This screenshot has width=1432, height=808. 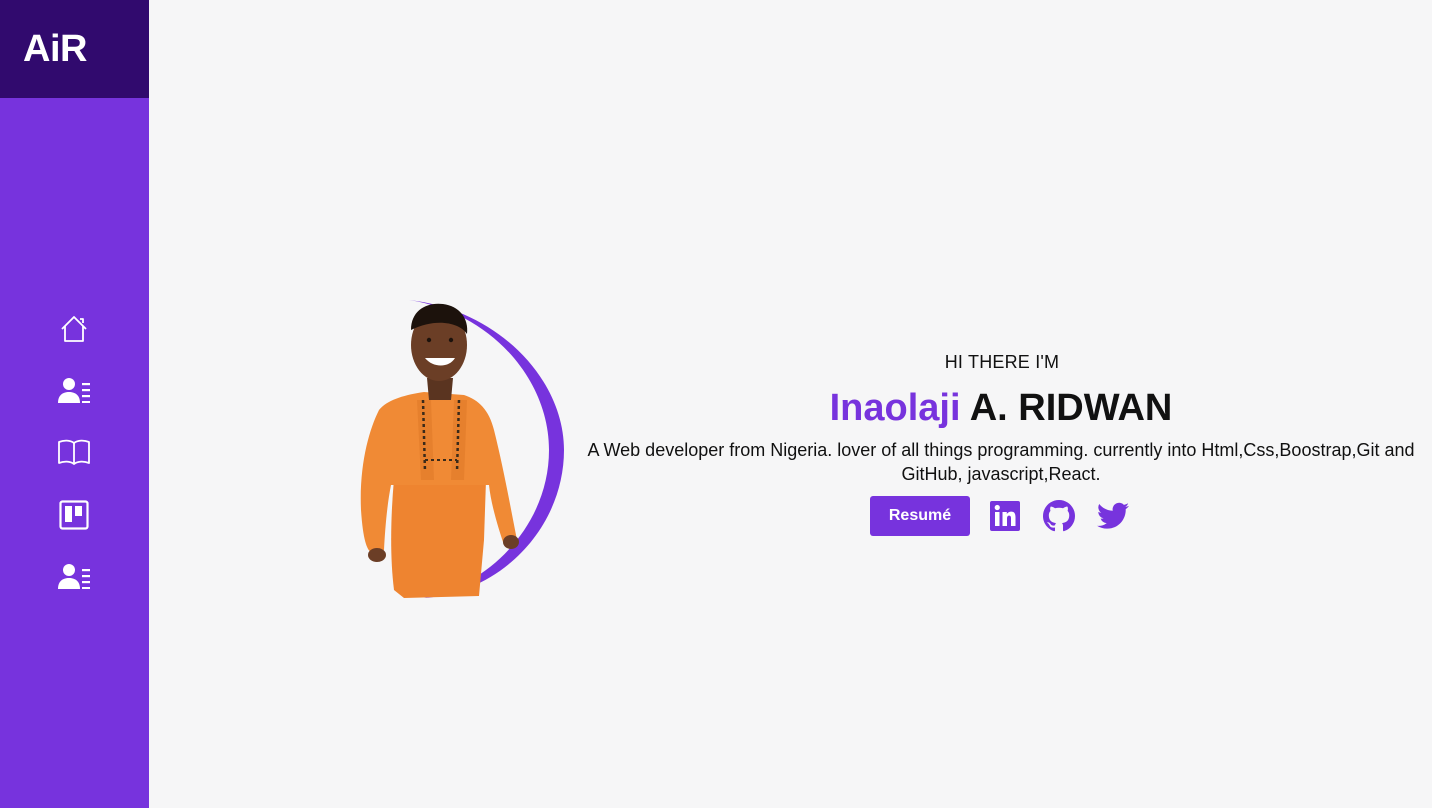 I want to click on home-icon, so click(x=74, y=329).